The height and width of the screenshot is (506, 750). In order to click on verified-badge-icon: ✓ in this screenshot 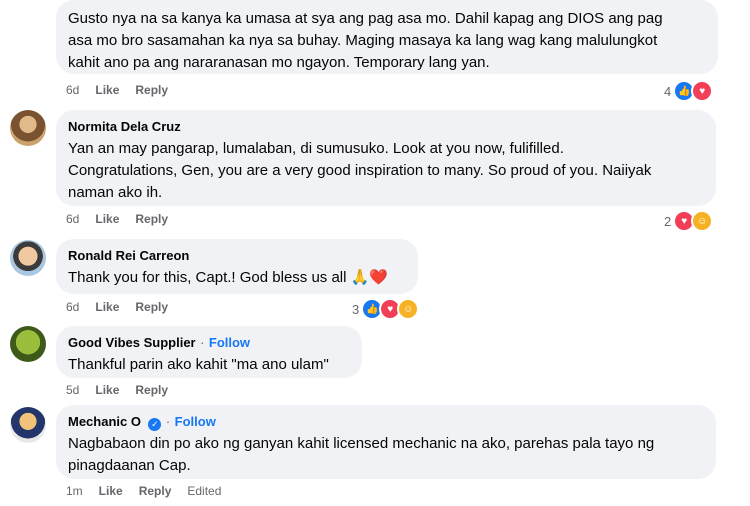, I will do `click(155, 424)`.